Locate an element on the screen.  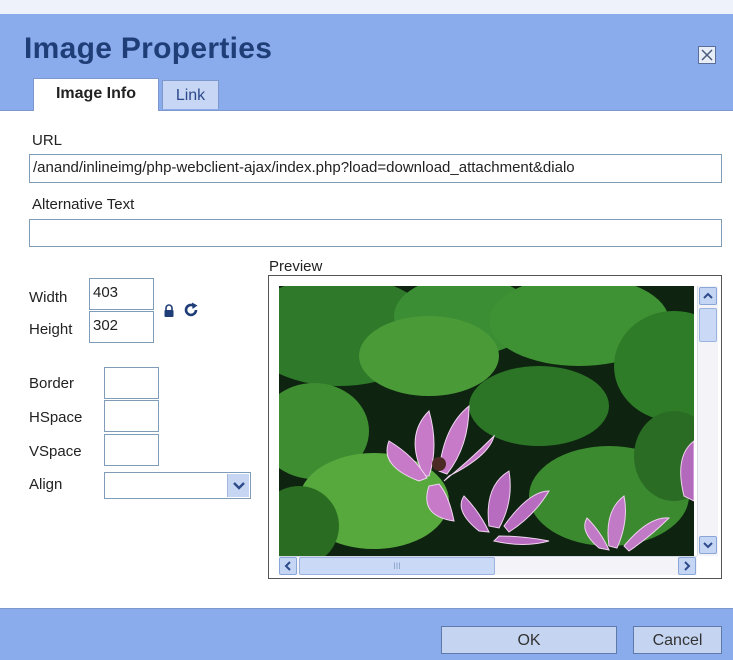
height-input: 302 is located at coordinates (121, 327).